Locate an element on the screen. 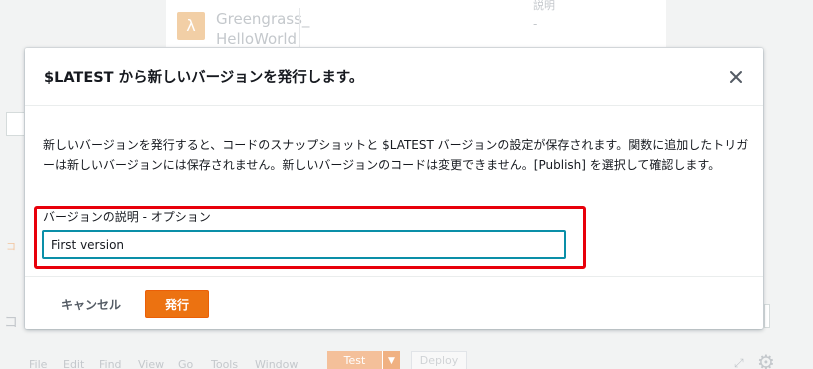 This screenshot has height=369, width=813. side-section-label: コ is located at coordinates (11, 323).